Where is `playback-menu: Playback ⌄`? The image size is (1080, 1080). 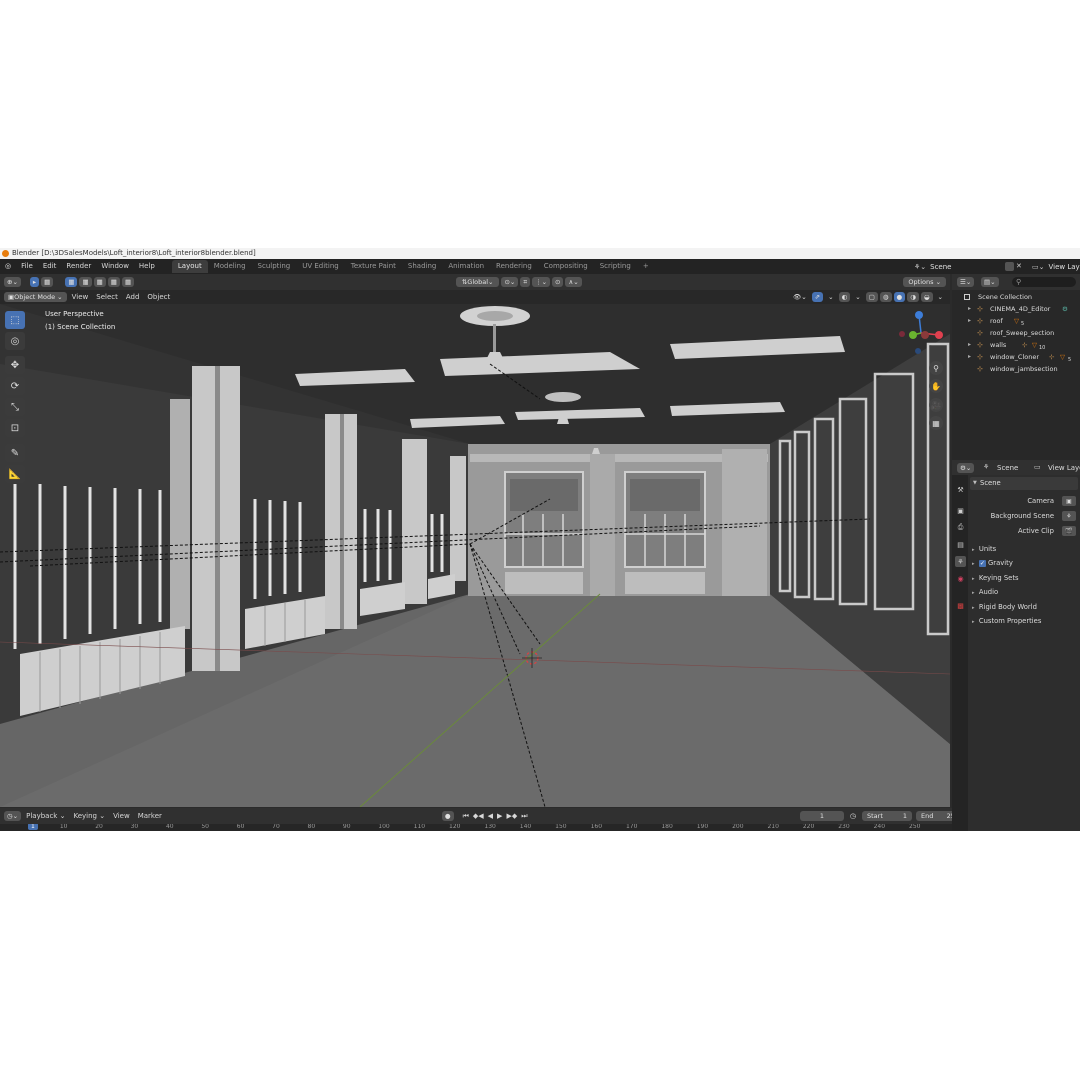
playback-menu: Playback ⌄ is located at coordinates (45, 816).